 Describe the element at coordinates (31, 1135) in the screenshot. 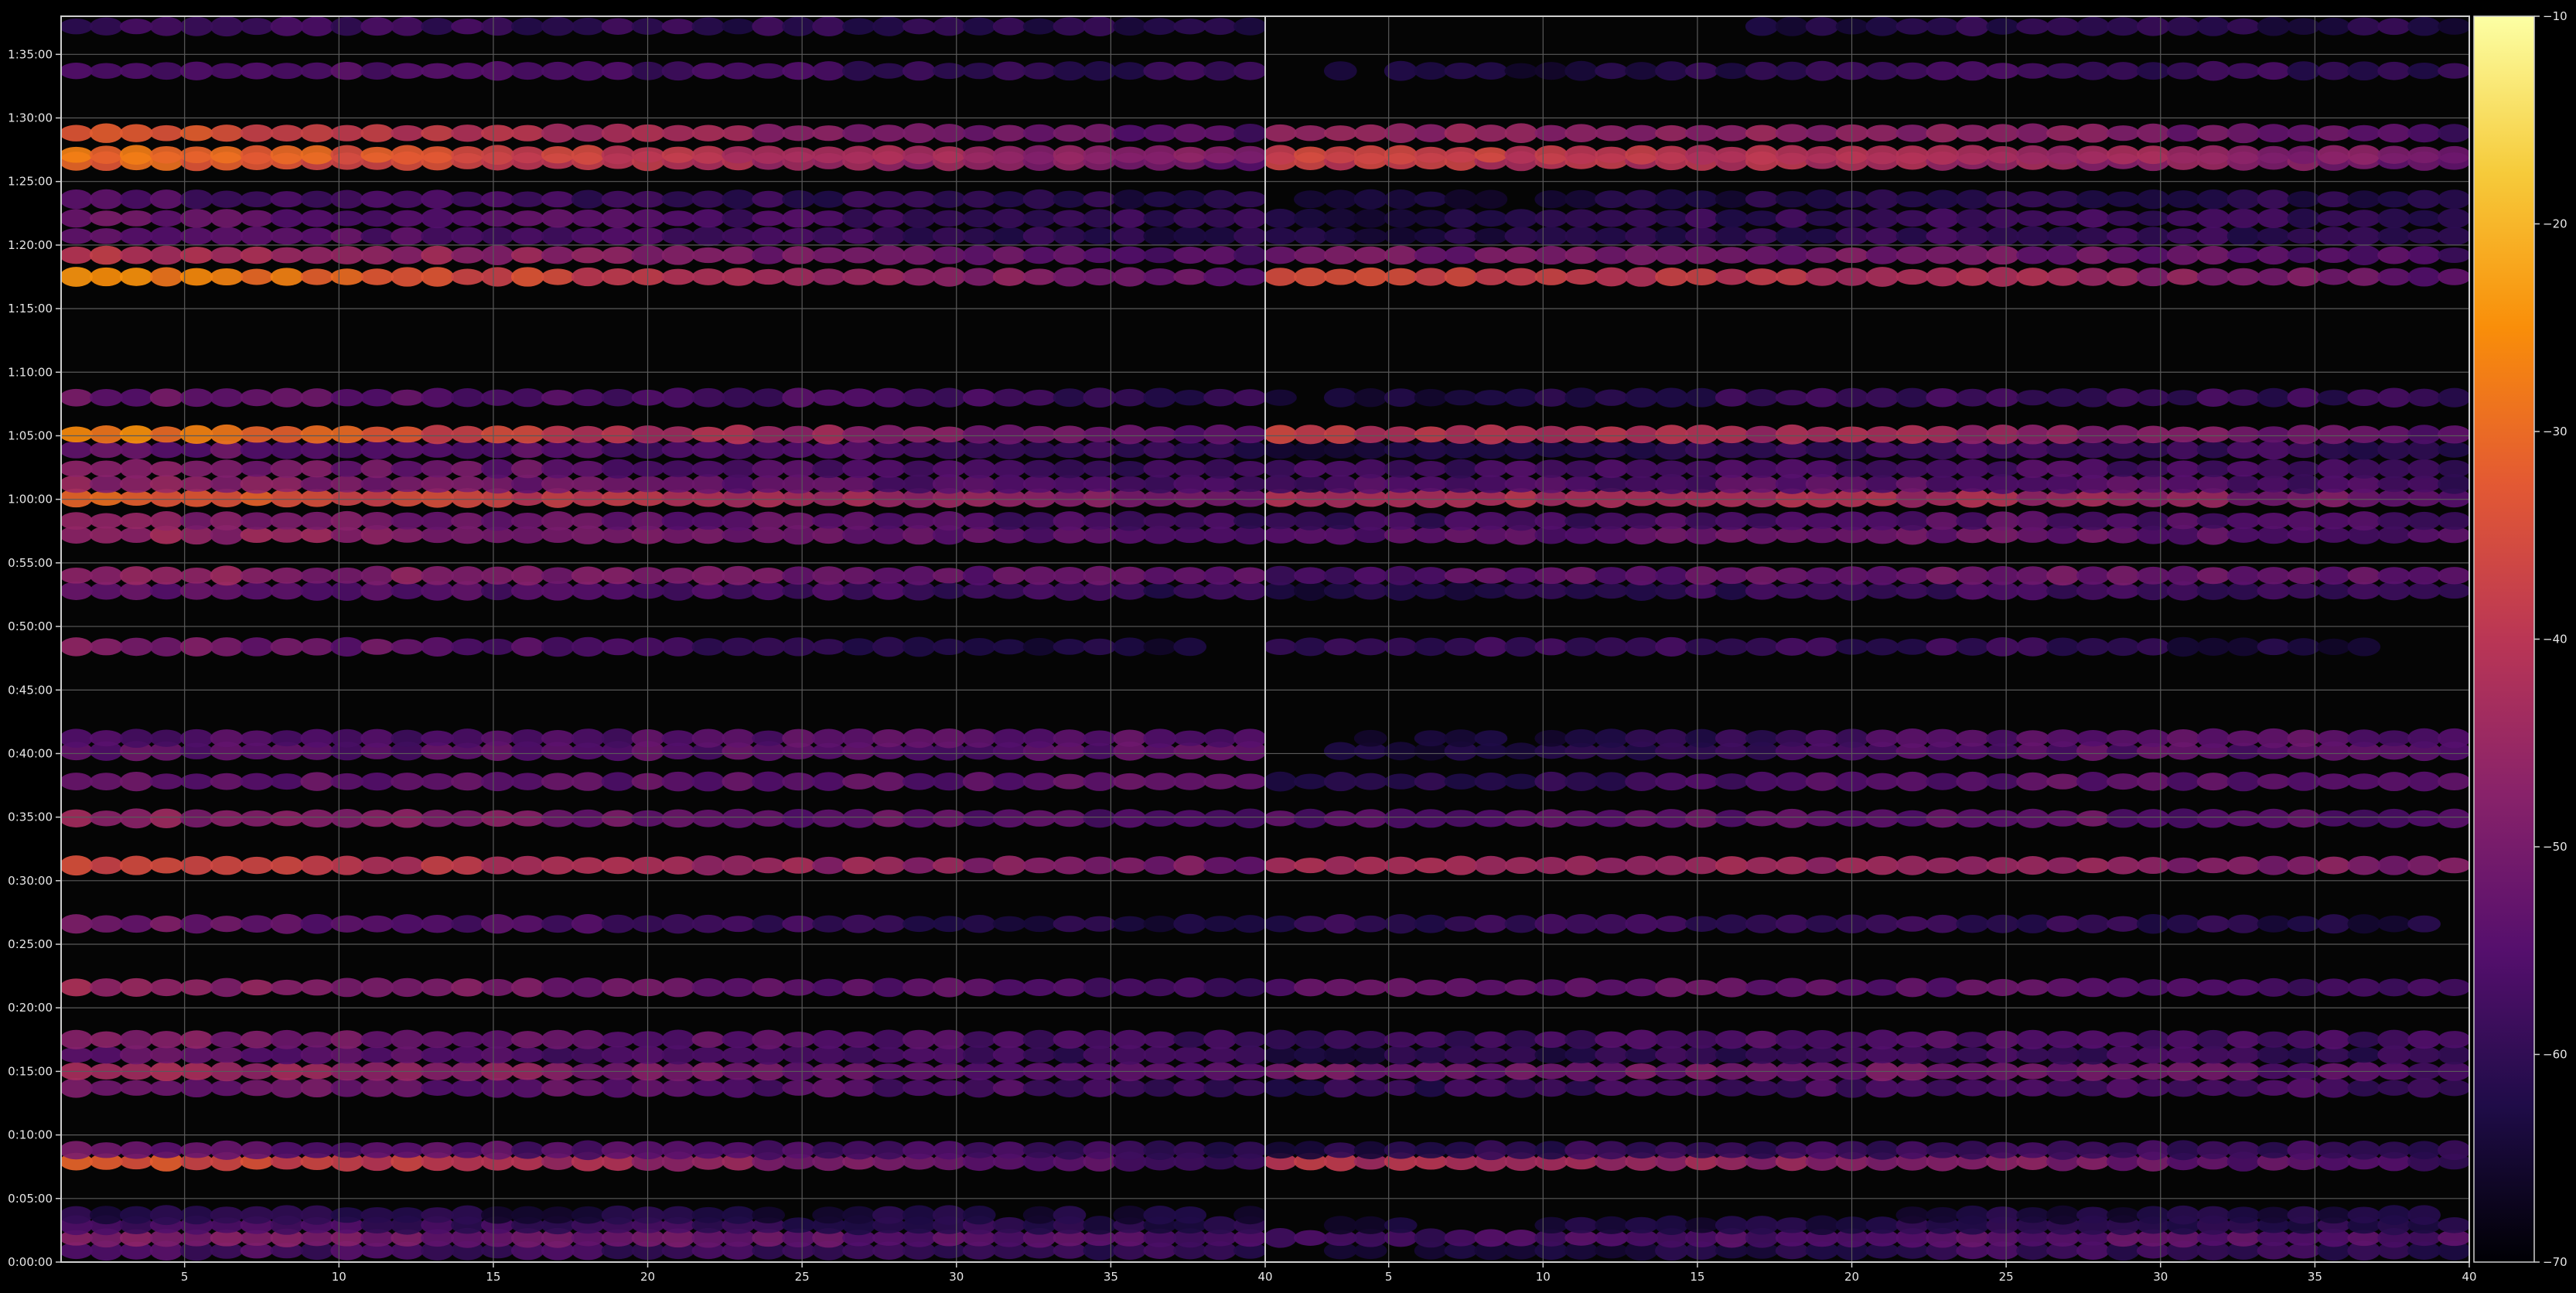

I see `y-tick-label: 0:10:00` at that location.